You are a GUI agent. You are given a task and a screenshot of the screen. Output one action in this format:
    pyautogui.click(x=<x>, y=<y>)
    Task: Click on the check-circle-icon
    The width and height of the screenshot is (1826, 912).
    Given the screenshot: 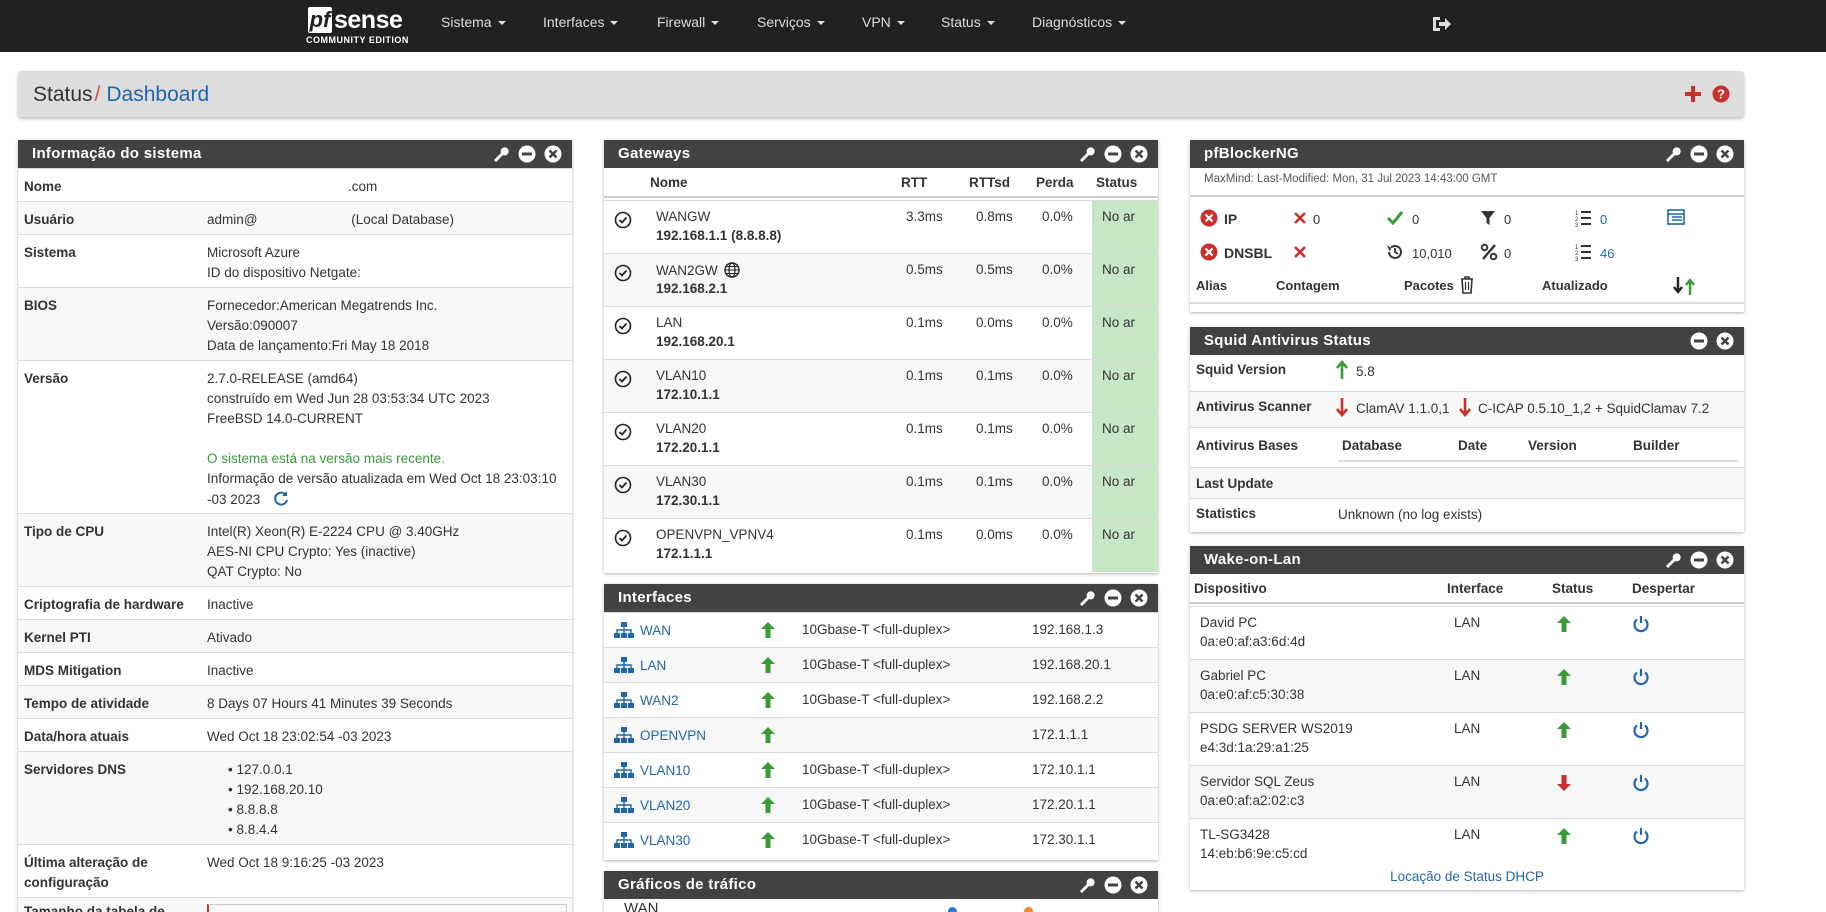 What is the action you would take?
    pyautogui.click(x=623, y=538)
    